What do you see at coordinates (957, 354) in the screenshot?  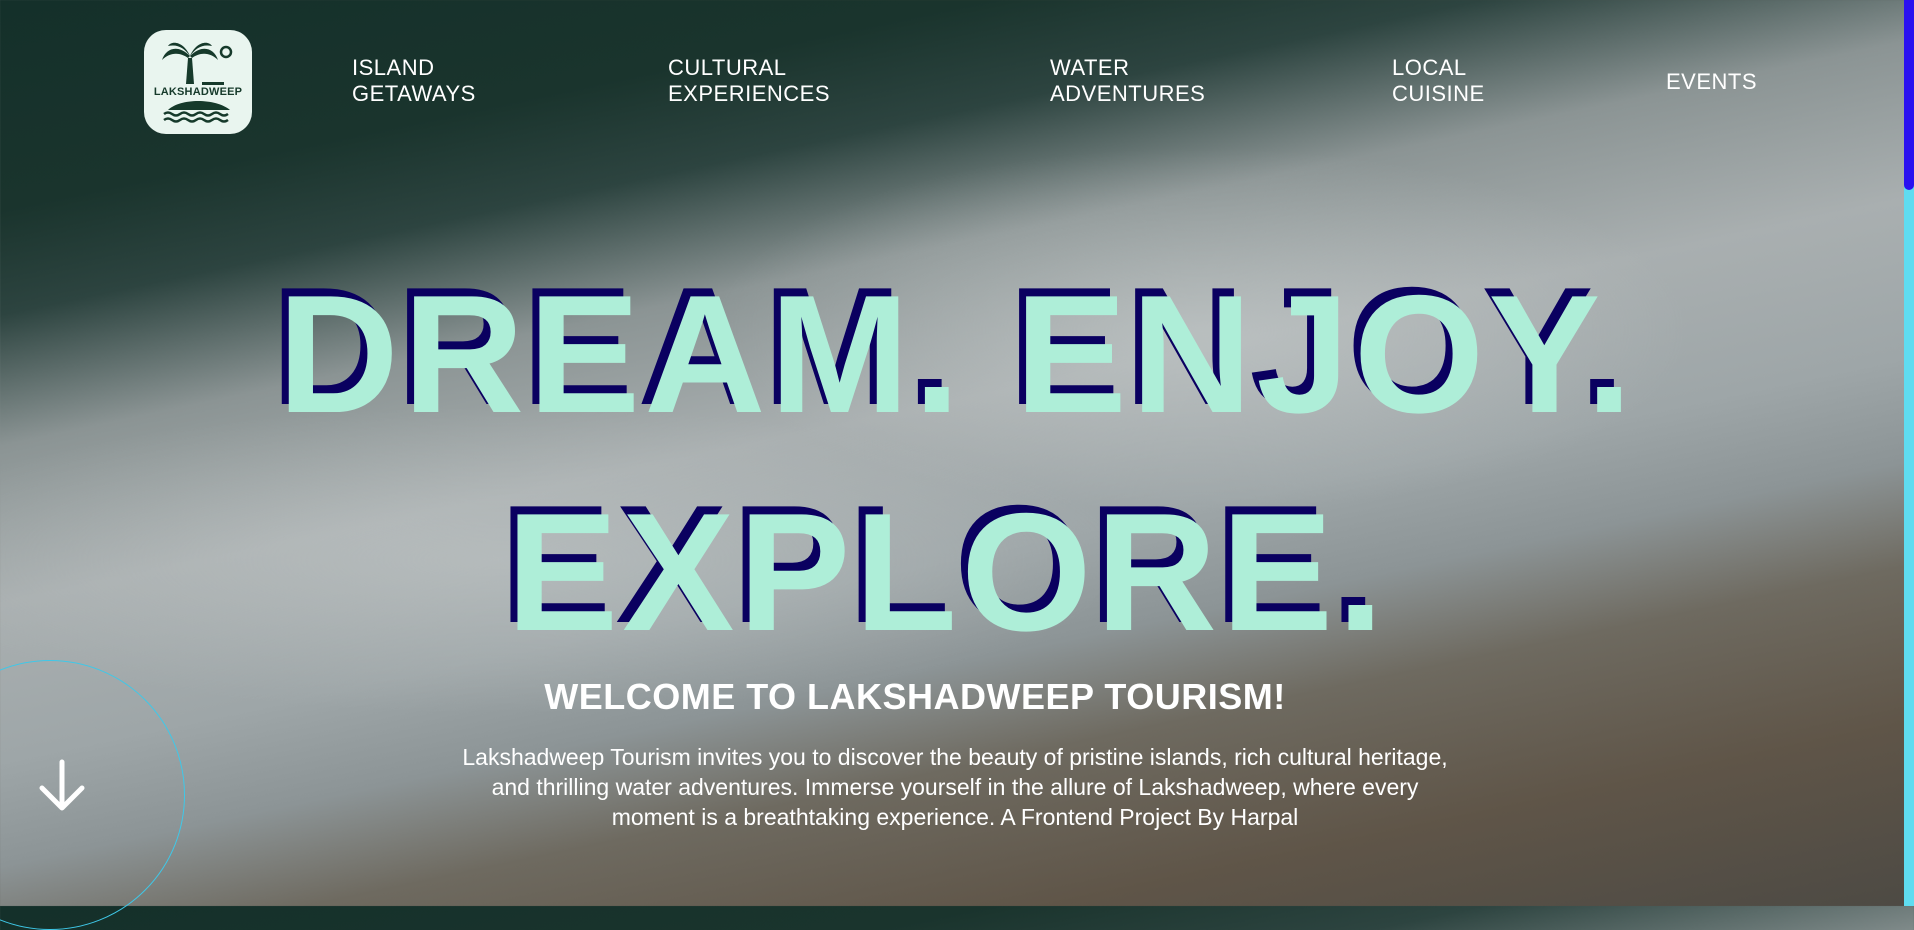 I see `headline-line-1: DREAM. ENJOY.` at bounding box center [957, 354].